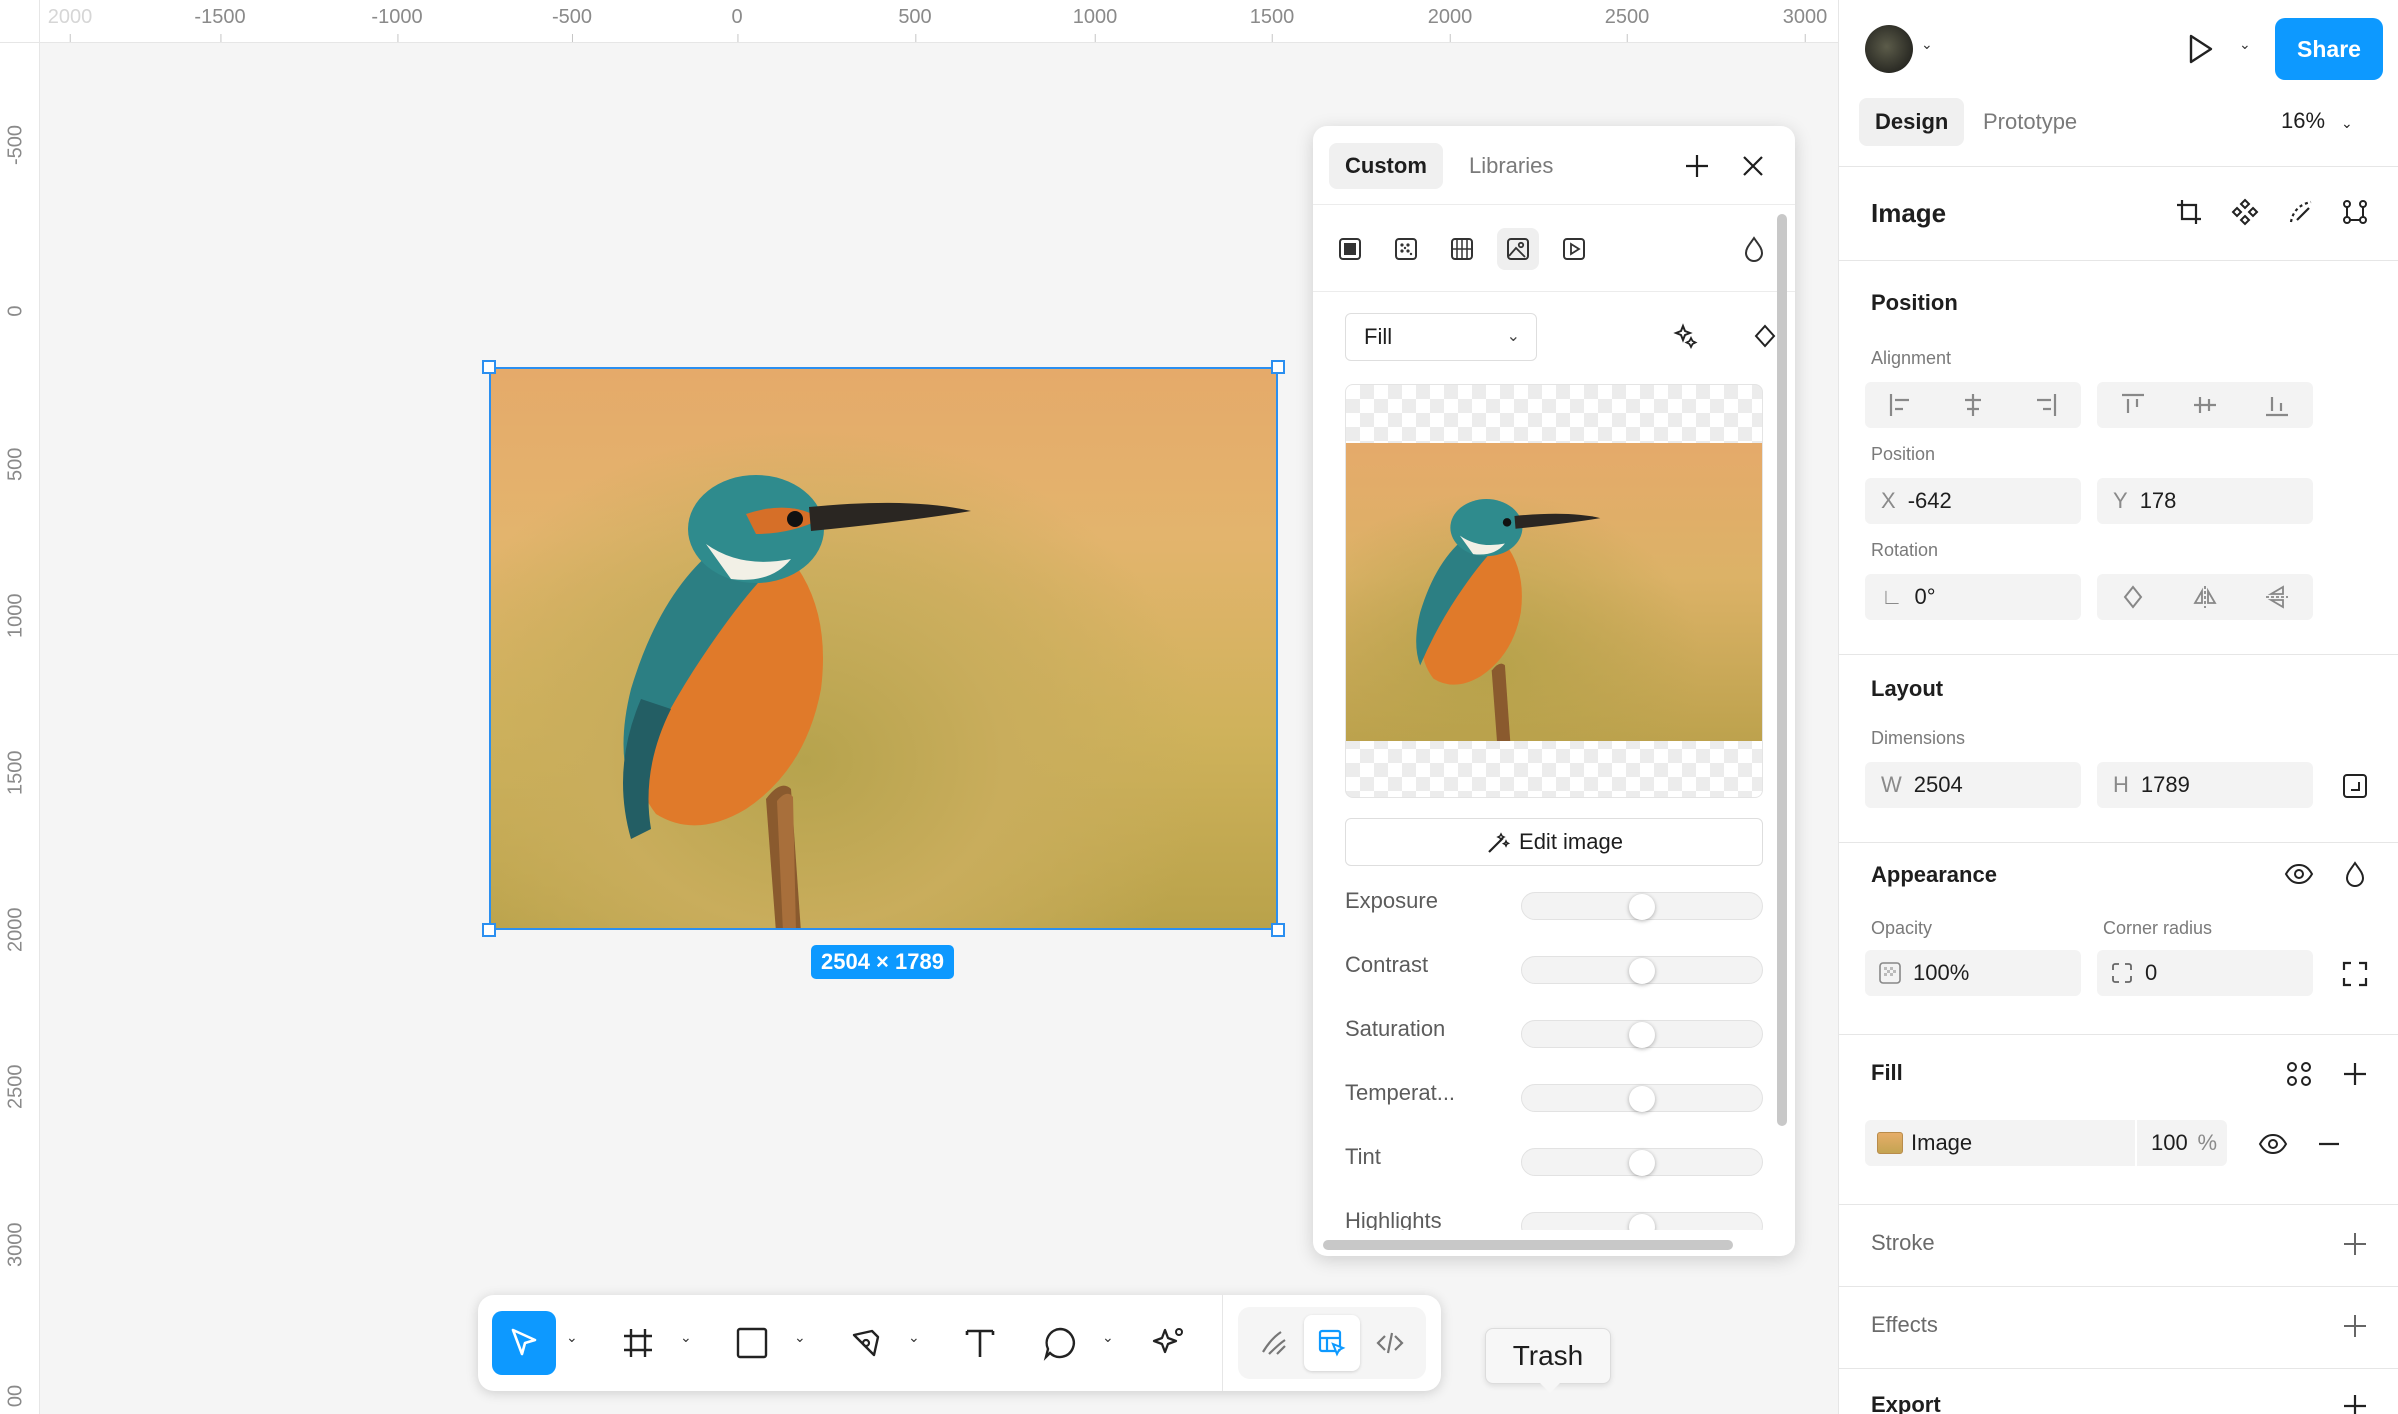  What do you see at coordinates (1274, 1343) in the screenshot?
I see `draw-mode-button` at bounding box center [1274, 1343].